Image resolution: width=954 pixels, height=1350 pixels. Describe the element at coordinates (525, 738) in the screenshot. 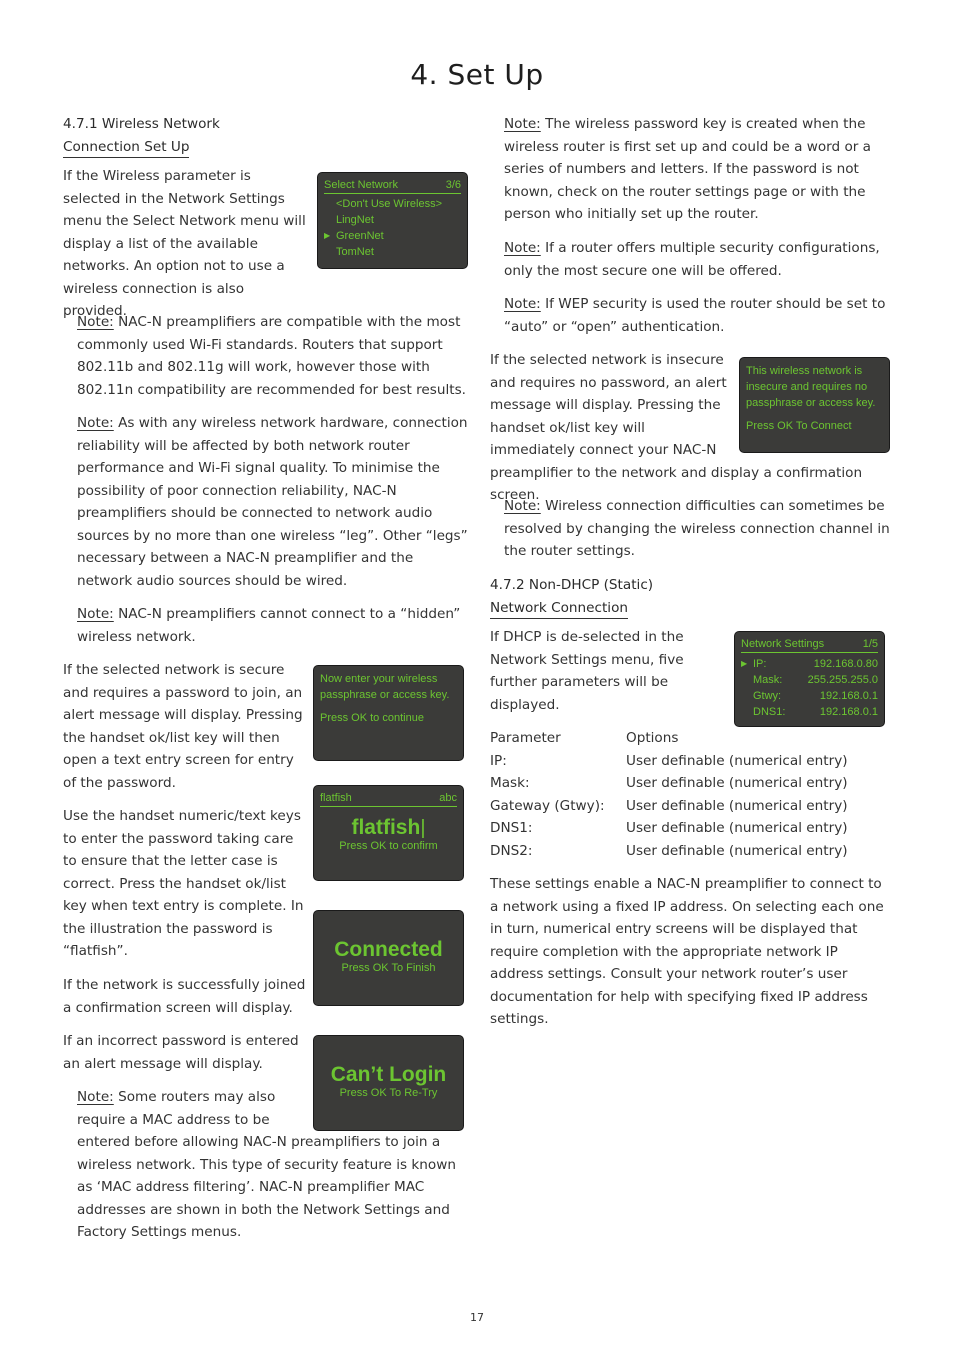

I see `column-header: Parameter` at that location.